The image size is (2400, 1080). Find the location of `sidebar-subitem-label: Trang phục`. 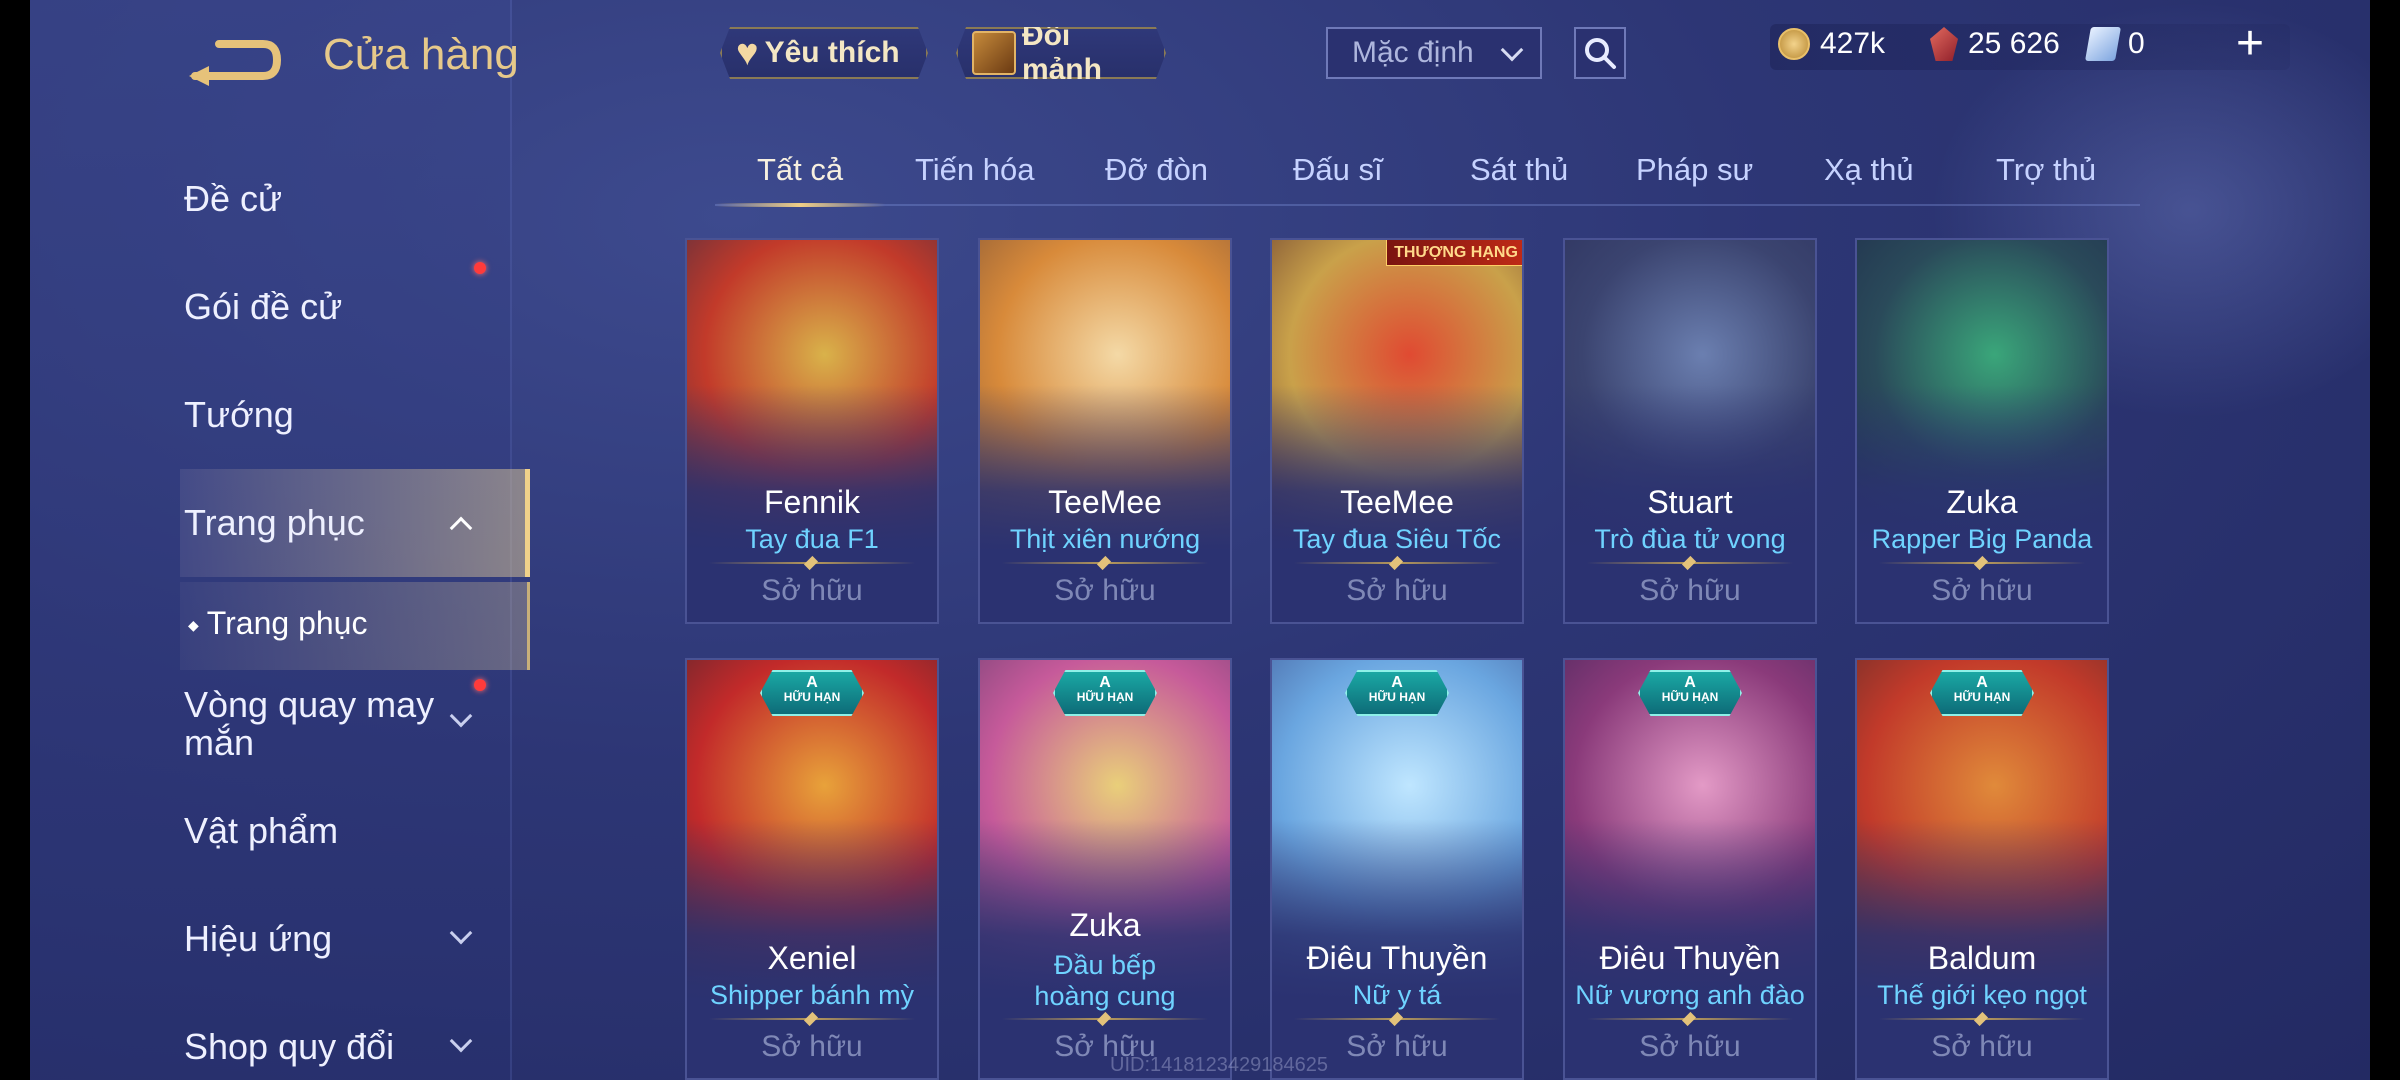

sidebar-subitem-label: Trang phục is located at coordinates (287, 623).